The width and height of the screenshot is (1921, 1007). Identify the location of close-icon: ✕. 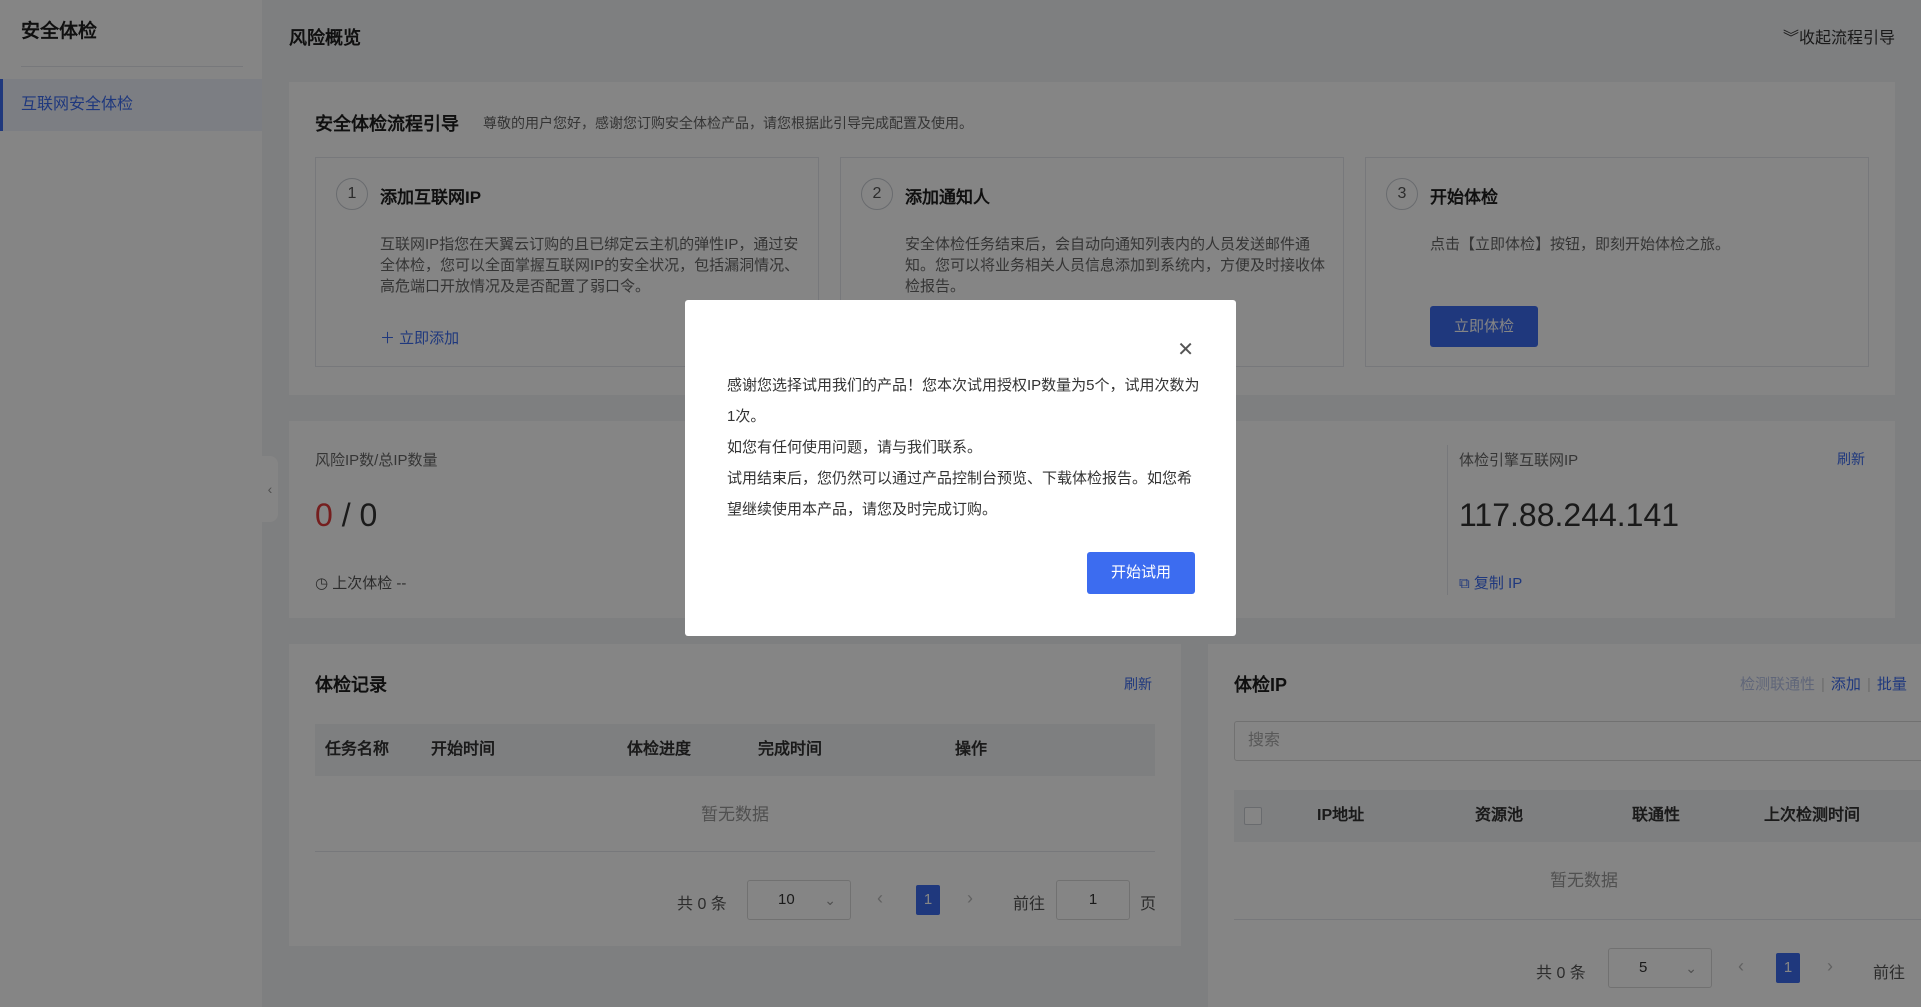
(1185, 350).